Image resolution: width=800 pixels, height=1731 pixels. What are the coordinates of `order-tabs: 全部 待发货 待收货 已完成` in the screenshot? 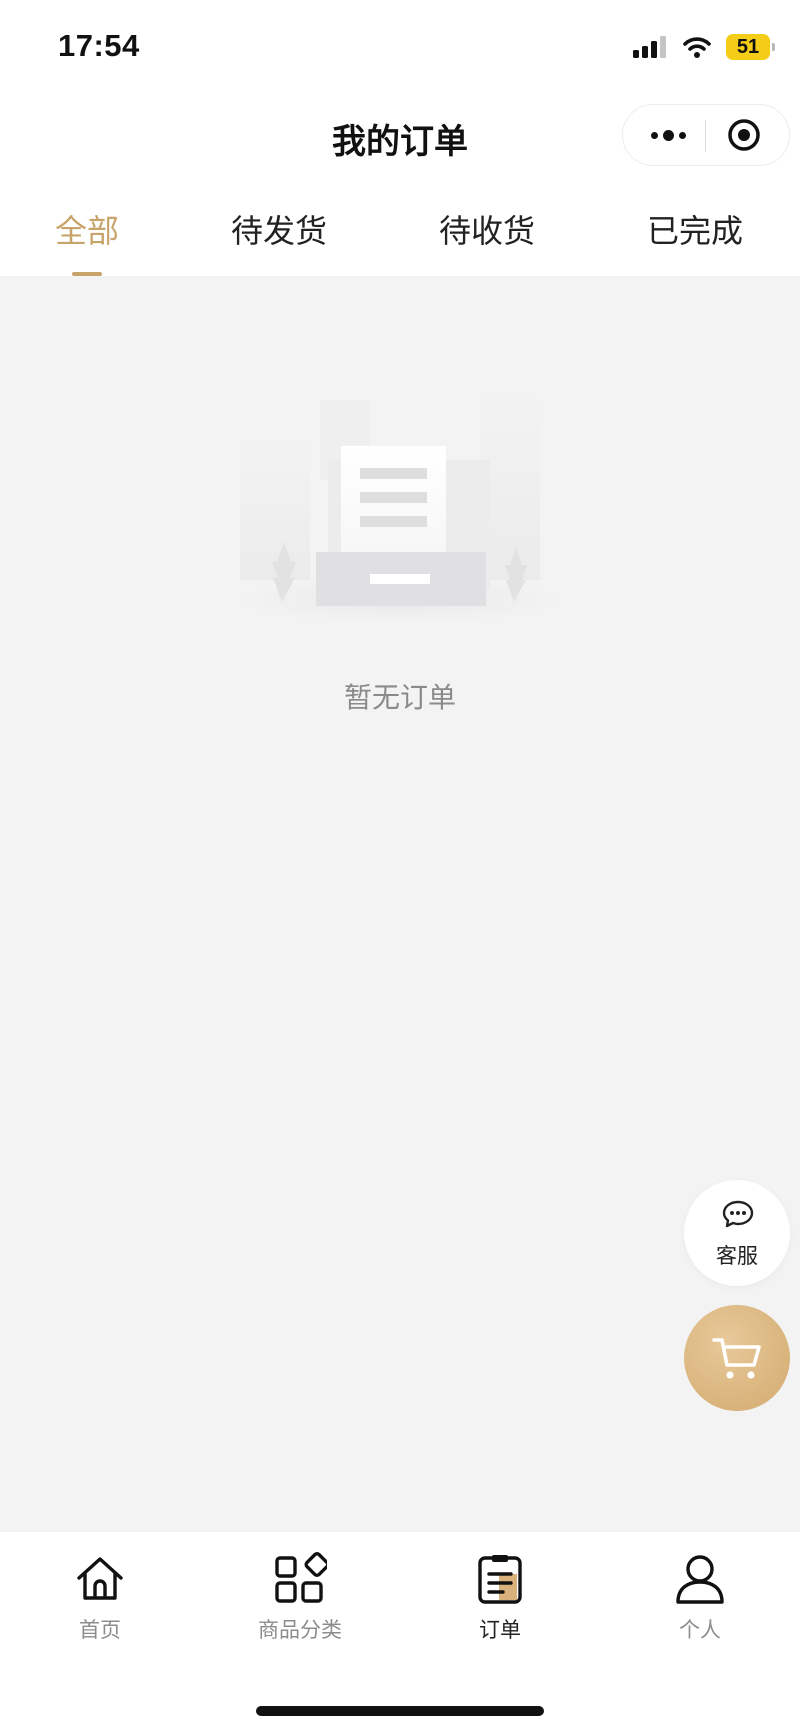 It's located at (400, 228).